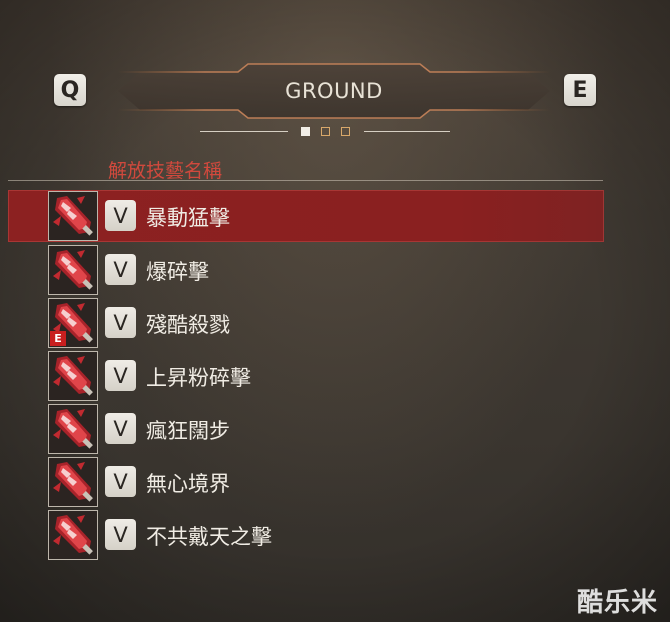  I want to click on skill-name: 爆碎擊, so click(177, 272).